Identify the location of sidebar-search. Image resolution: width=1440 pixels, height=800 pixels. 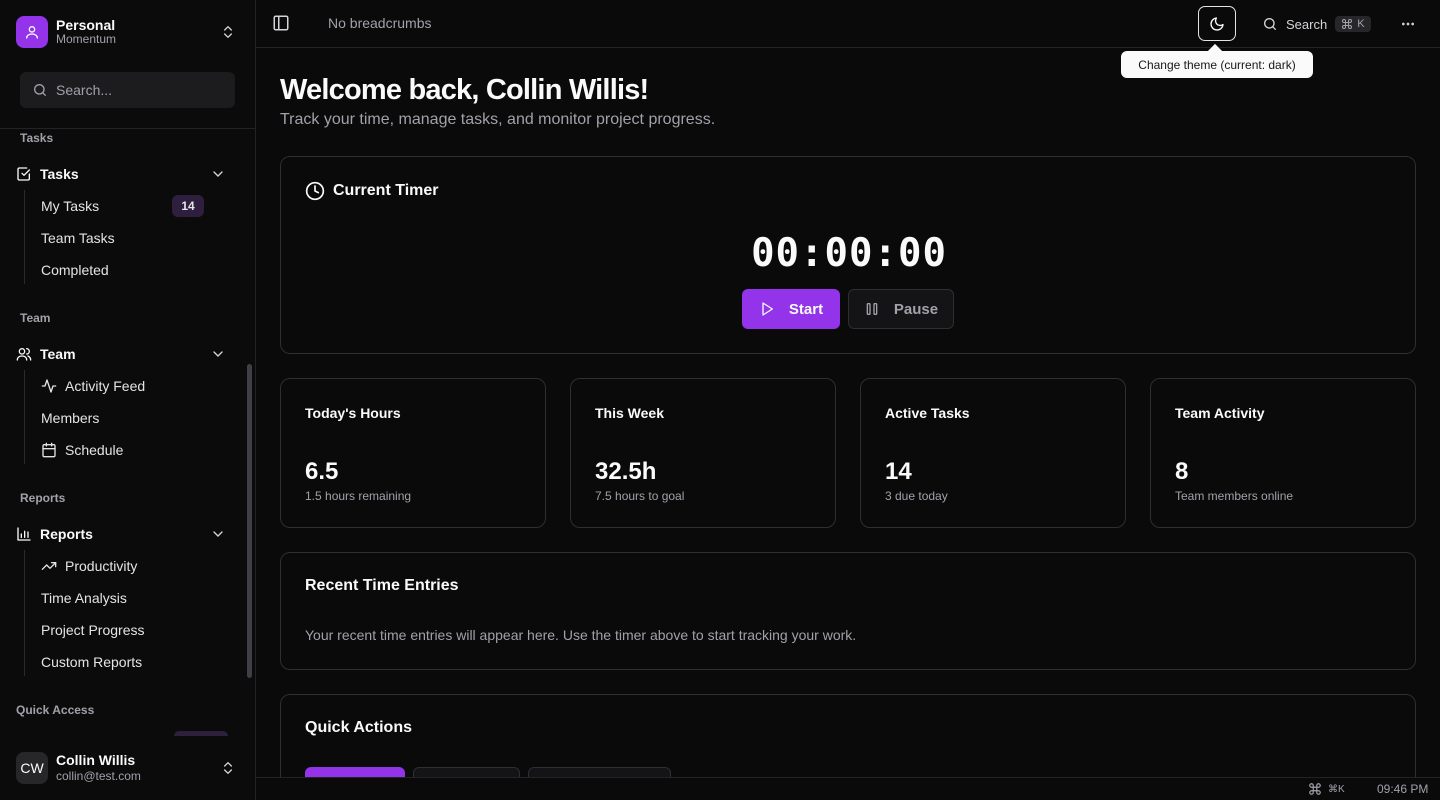
(127, 90).